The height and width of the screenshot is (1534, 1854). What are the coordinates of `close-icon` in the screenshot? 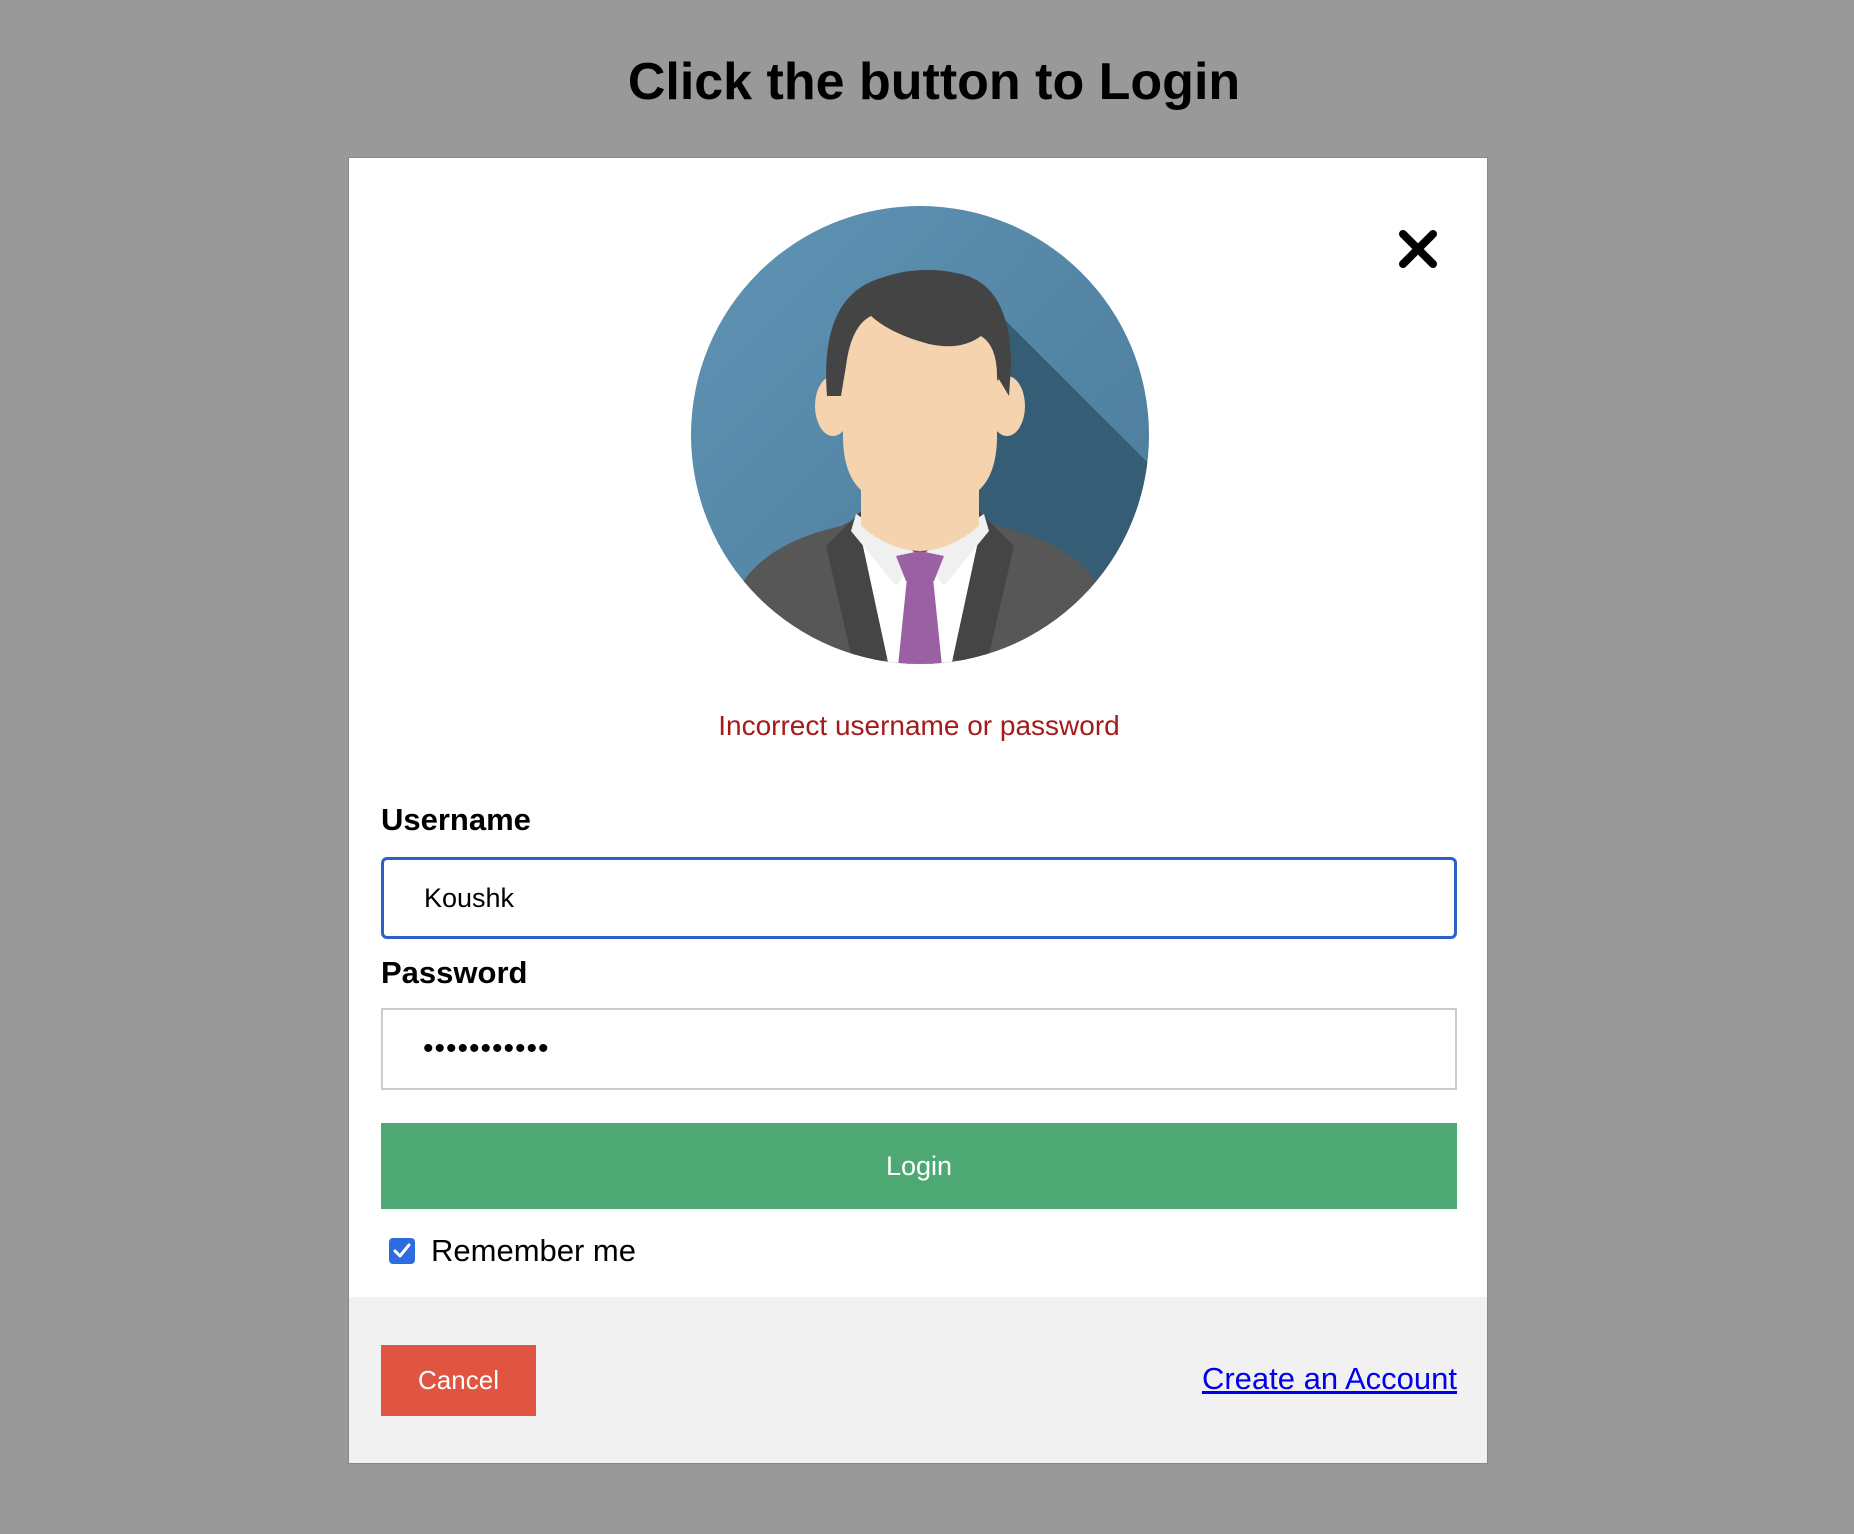 It's located at (1418, 249).